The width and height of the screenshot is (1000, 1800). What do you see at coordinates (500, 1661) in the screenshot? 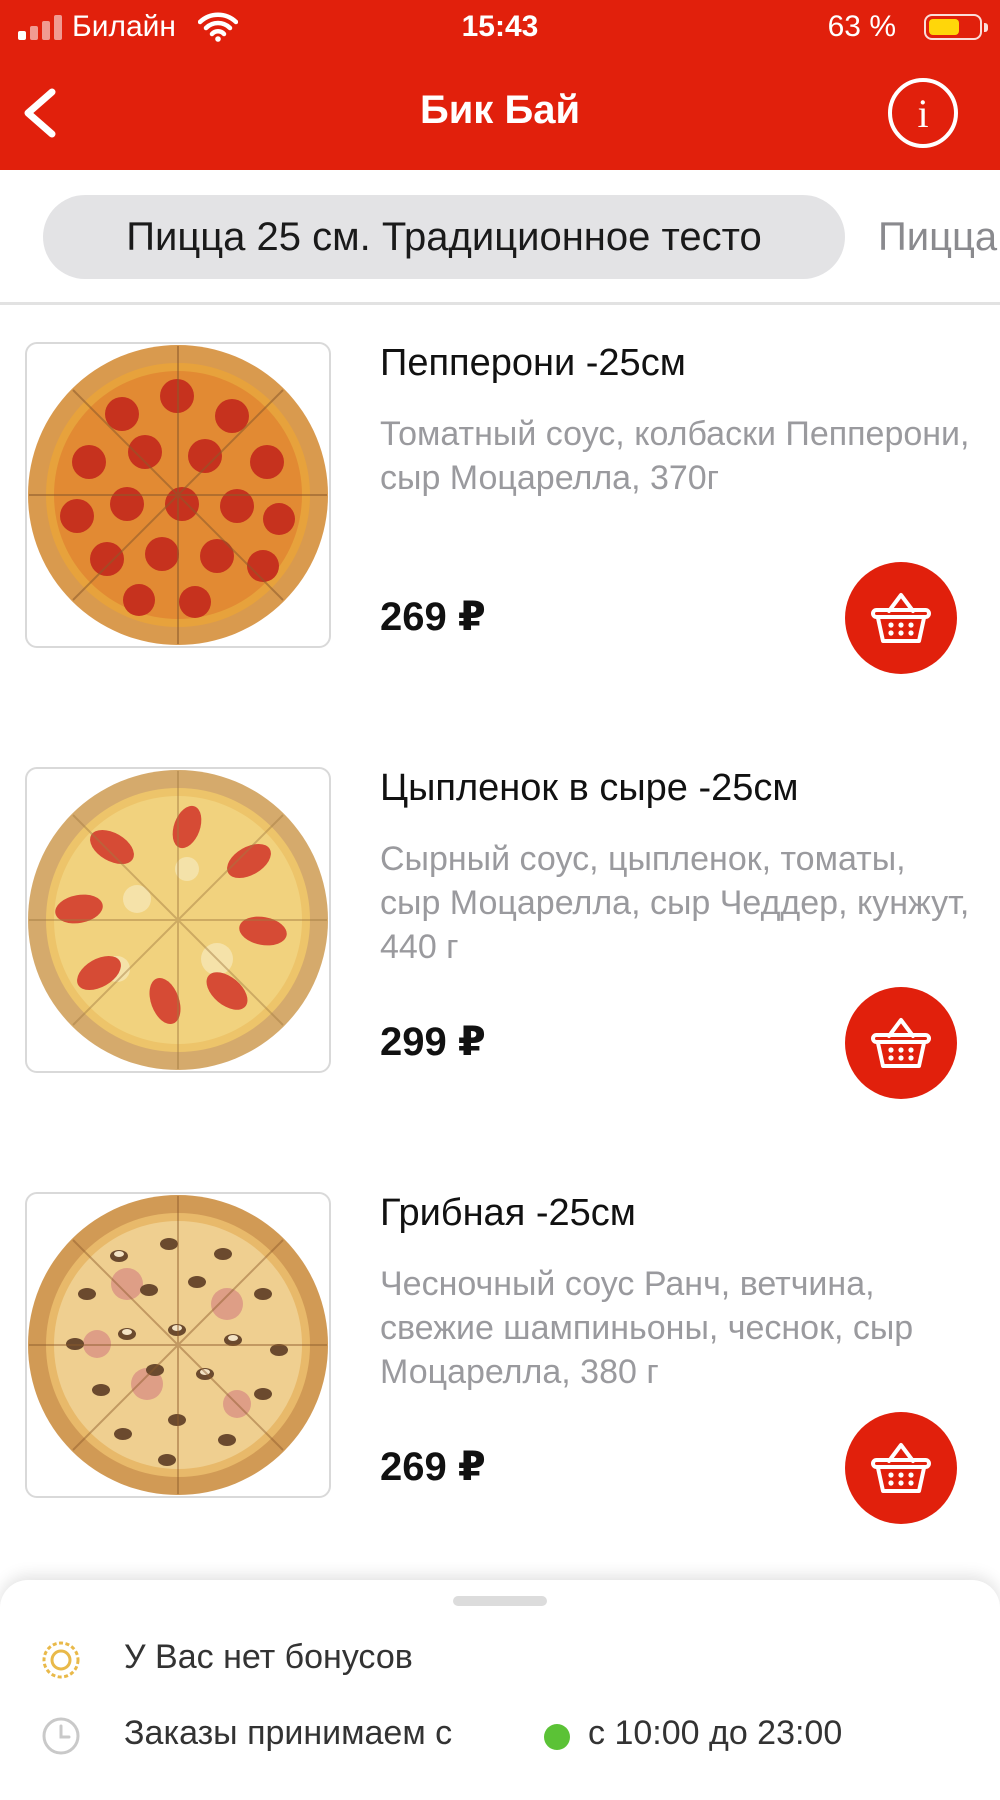
I see `bonus-row: У Вас нет бонусов` at bounding box center [500, 1661].